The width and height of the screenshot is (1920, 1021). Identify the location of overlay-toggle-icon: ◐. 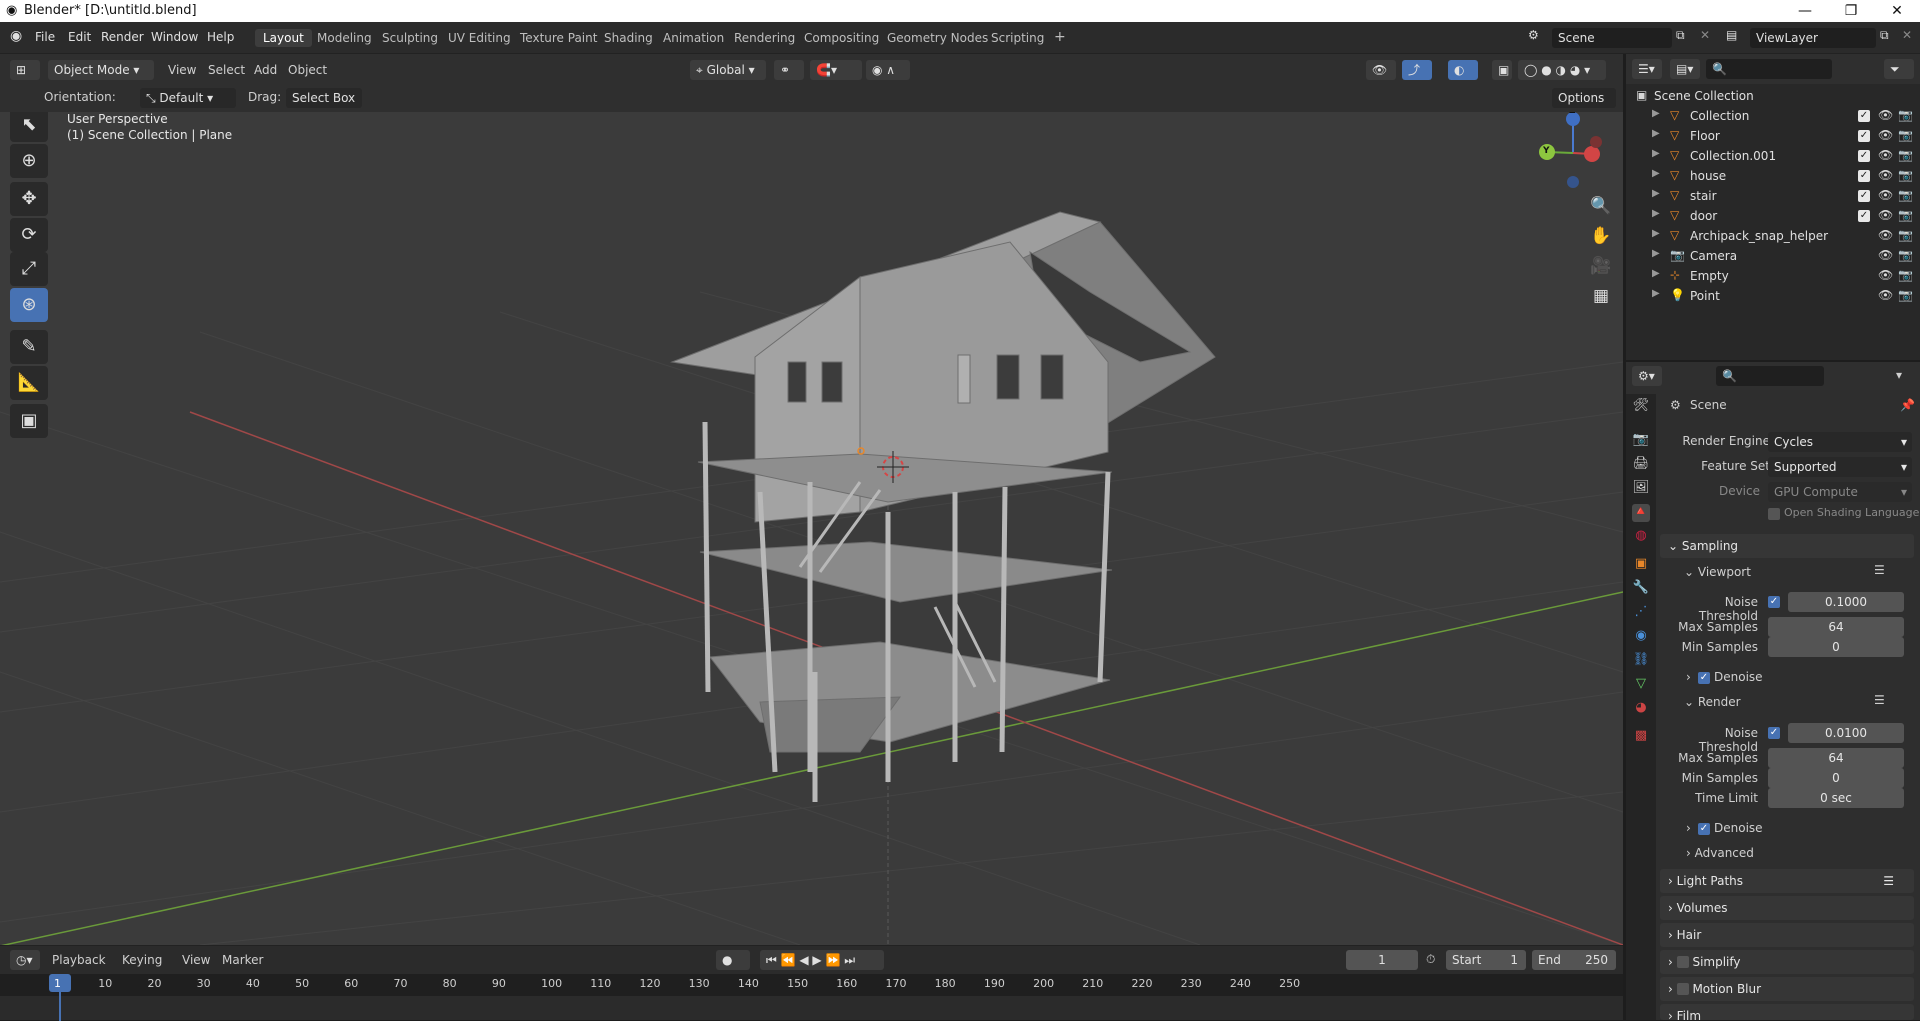
(1463, 70).